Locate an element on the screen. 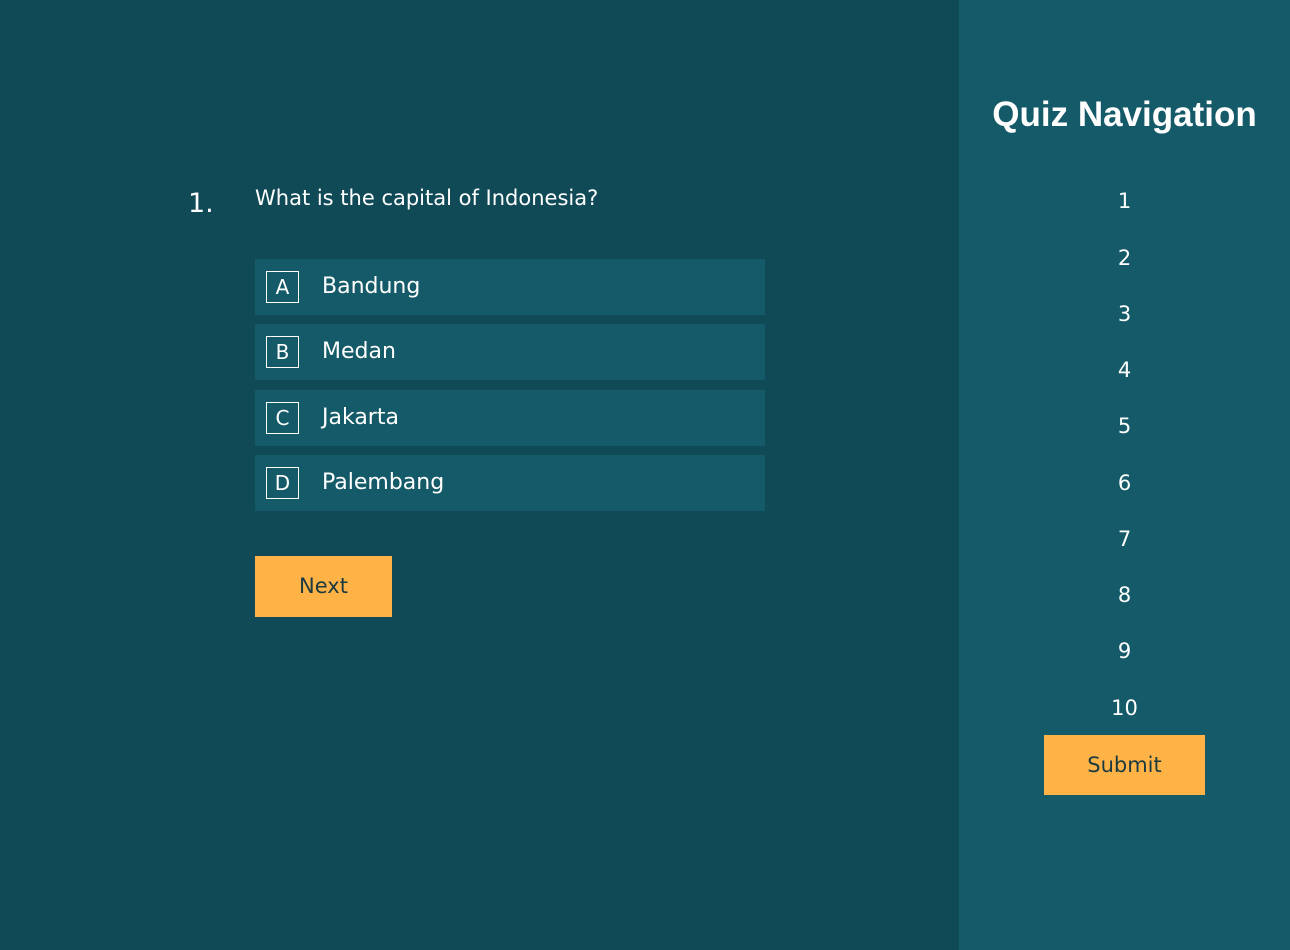  nav-item-6: 6 is located at coordinates (1124, 483).